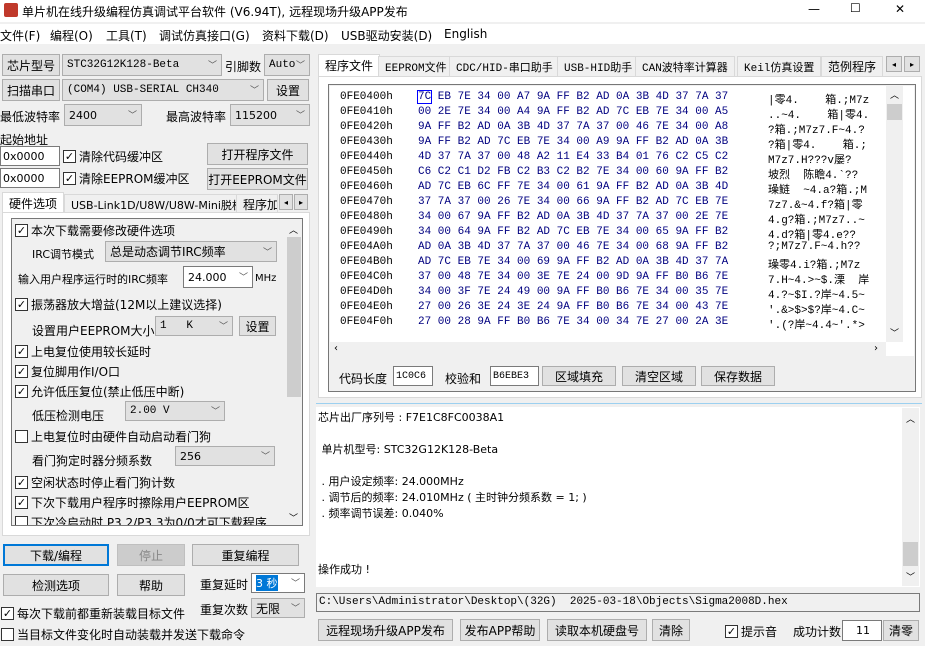 Image resolution: width=925 pixels, height=646 pixels. What do you see at coordinates (175, 411) in the screenshot?
I see `lvd-select: 2.00 V ﹀` at bounding box center [175, 411].